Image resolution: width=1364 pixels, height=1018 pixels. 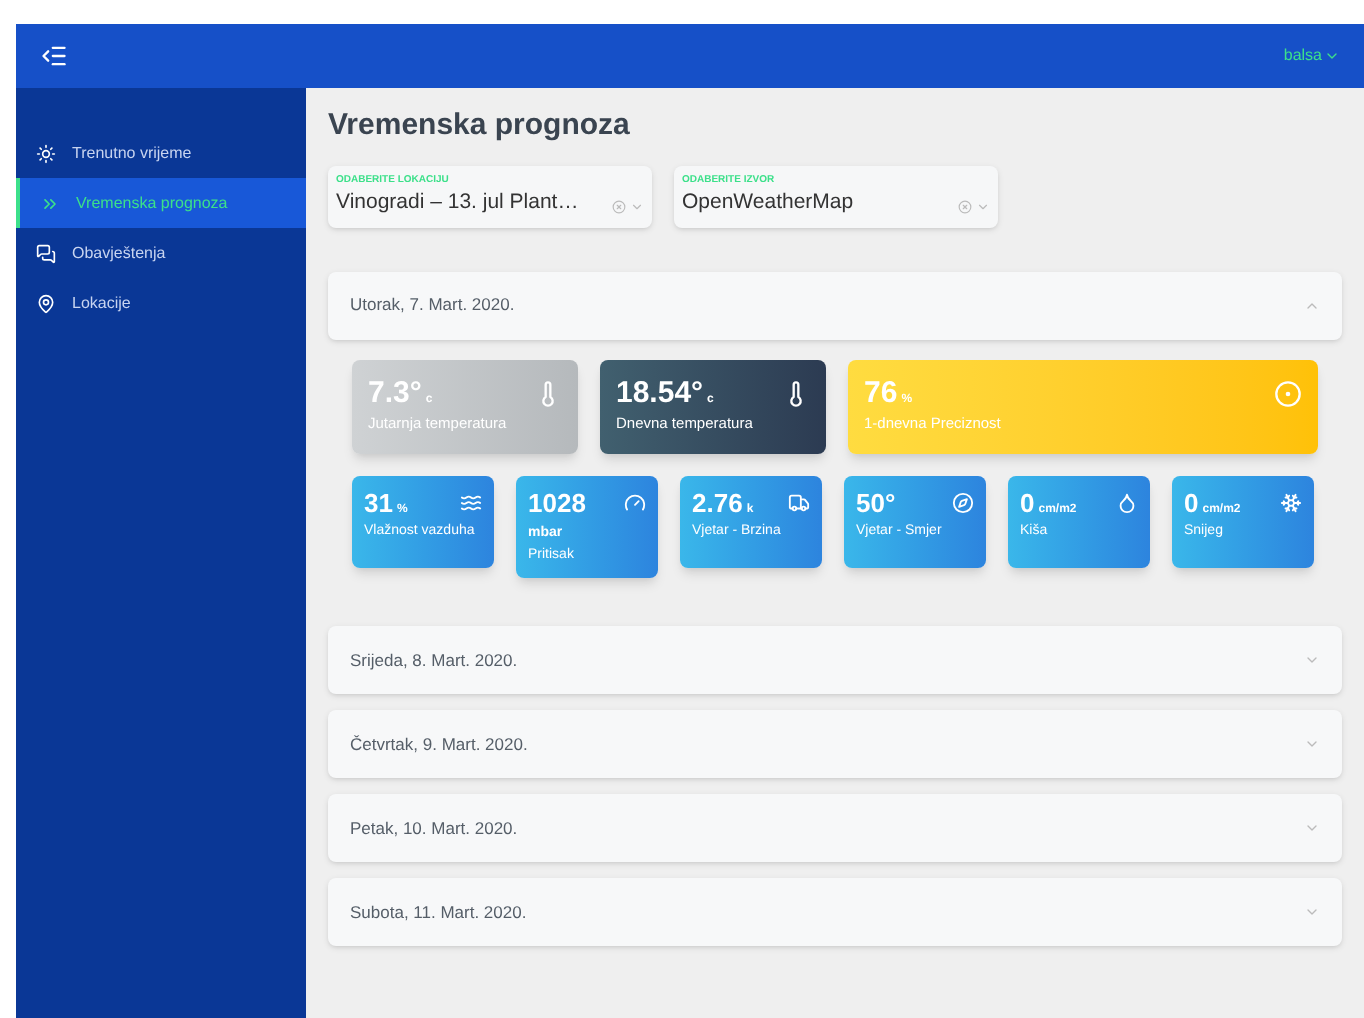 I want to click on day-header: Srijeda, 8. Mart. 2020., so click(x=835, y=660).